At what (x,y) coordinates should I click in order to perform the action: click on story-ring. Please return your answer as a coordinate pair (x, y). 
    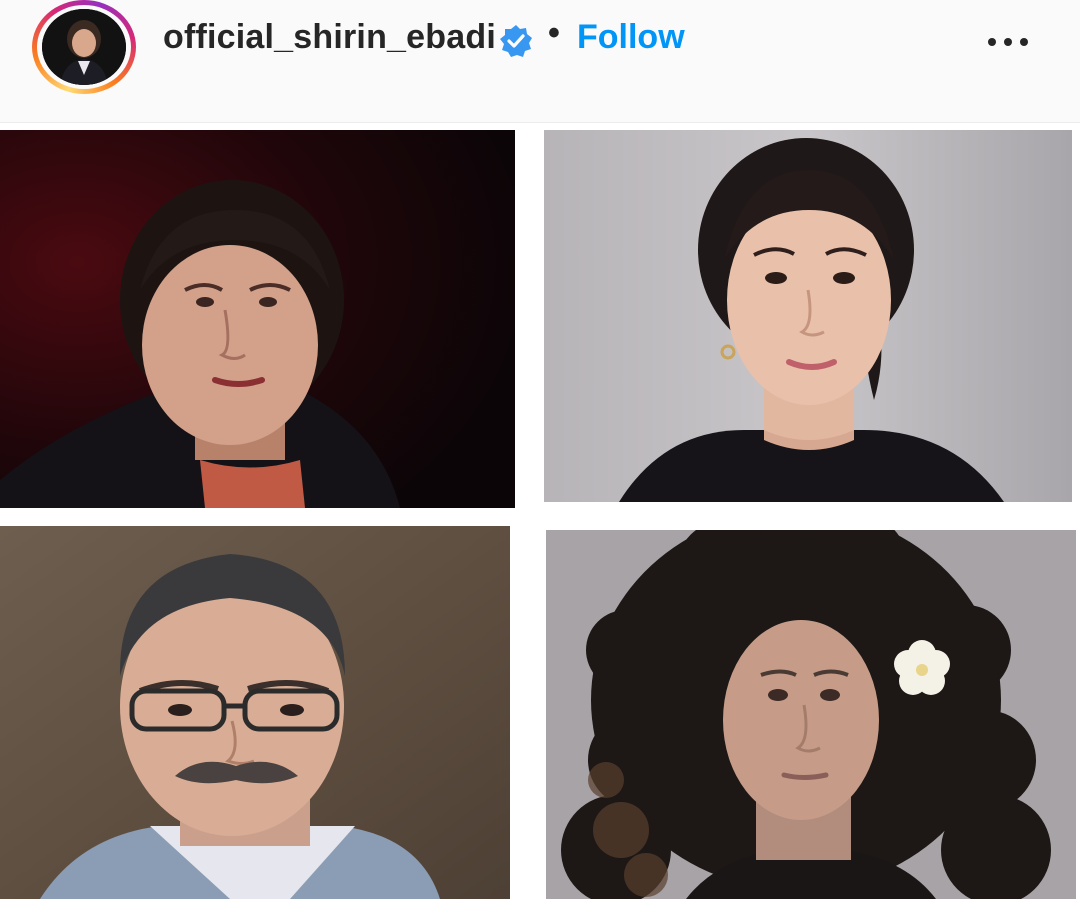
    Looking at the image, I should click on (84, 47).